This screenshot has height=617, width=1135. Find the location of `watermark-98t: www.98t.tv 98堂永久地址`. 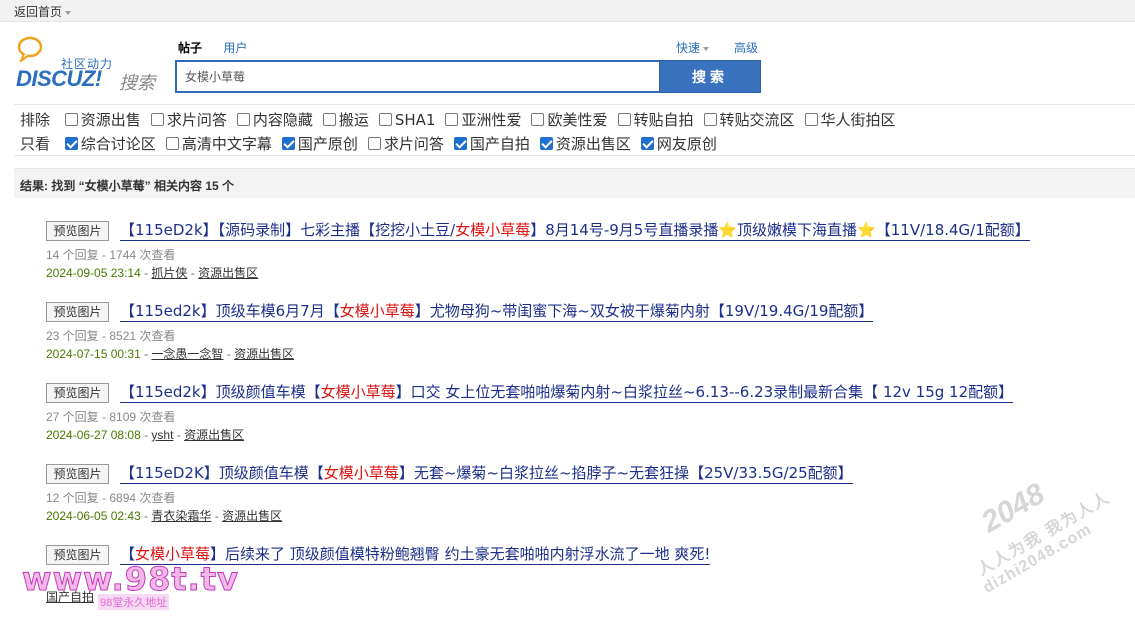

watermark-98t: www.98t.tv 98堂永久地址 is located at coordinates (137, 586).